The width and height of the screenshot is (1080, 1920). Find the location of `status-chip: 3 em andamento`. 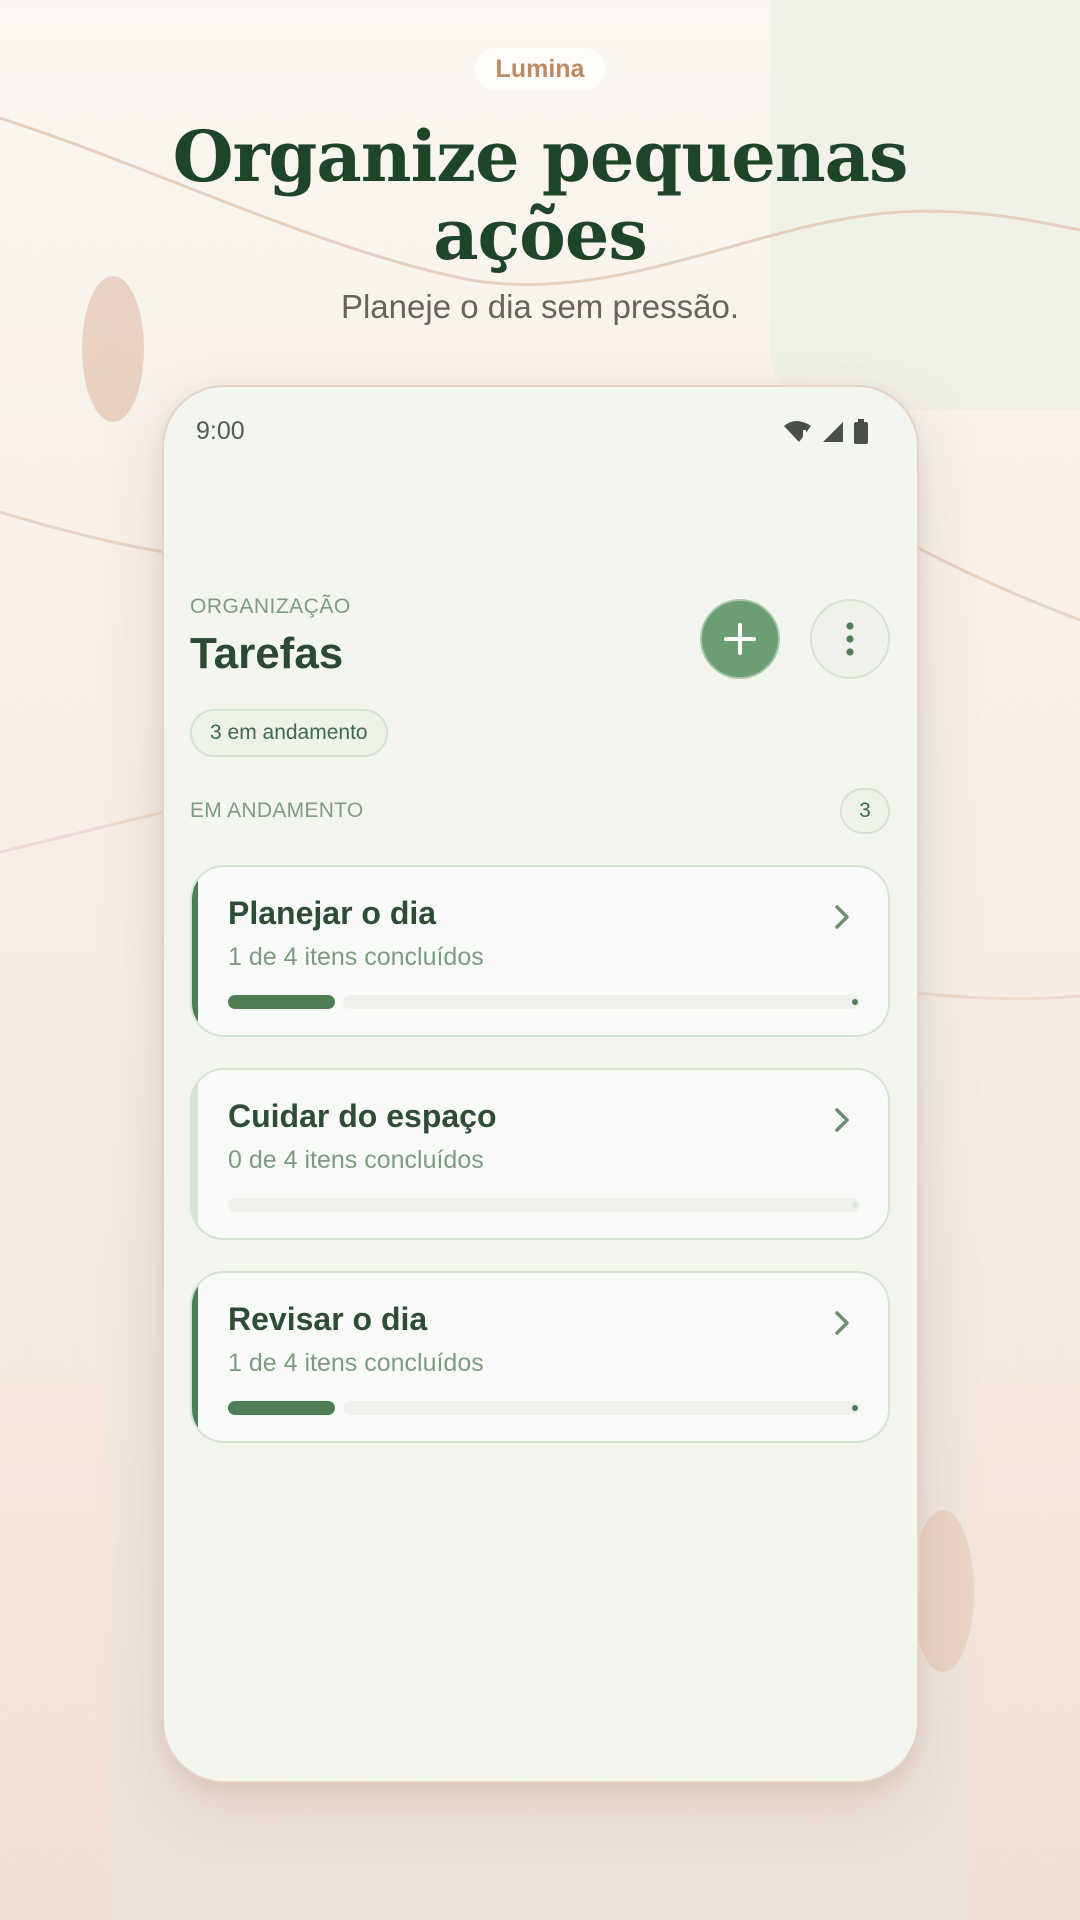

status-chip: 3 em andamento is located at coordinates (289, 733).